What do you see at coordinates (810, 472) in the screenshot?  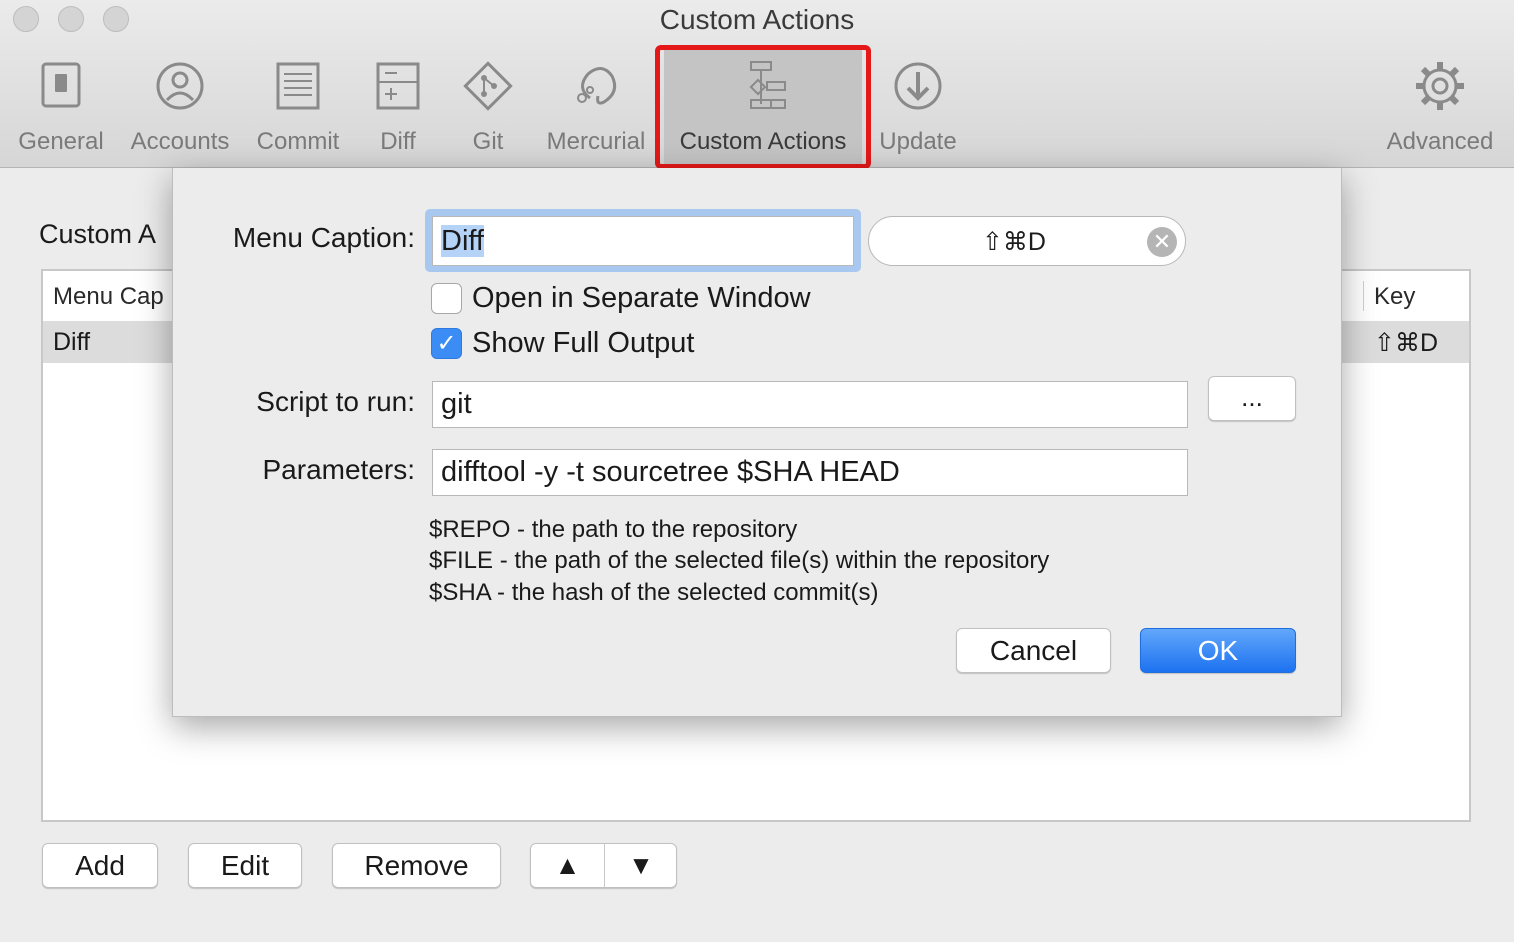 I see `parameters-field: difftool -y -t sourcetree $SHA HEAD` at bounding box center [810, 472].